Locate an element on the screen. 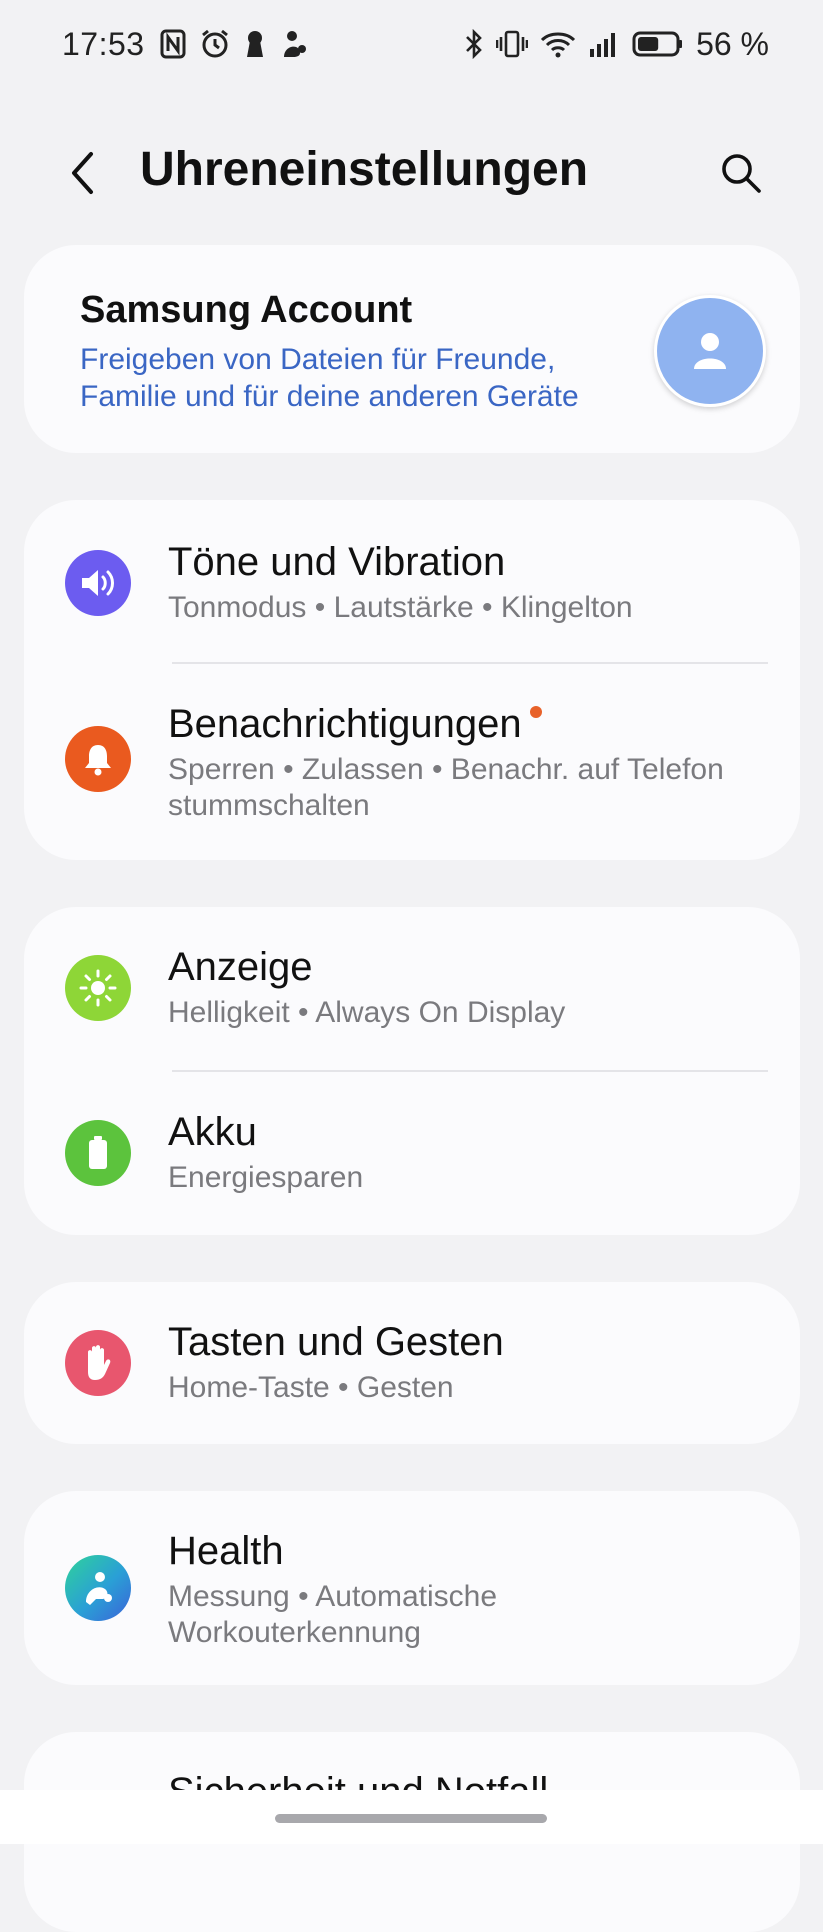 The height and width of the screenshot is (1932, 823). vibrate-icon is located at coordinates (512, 44).